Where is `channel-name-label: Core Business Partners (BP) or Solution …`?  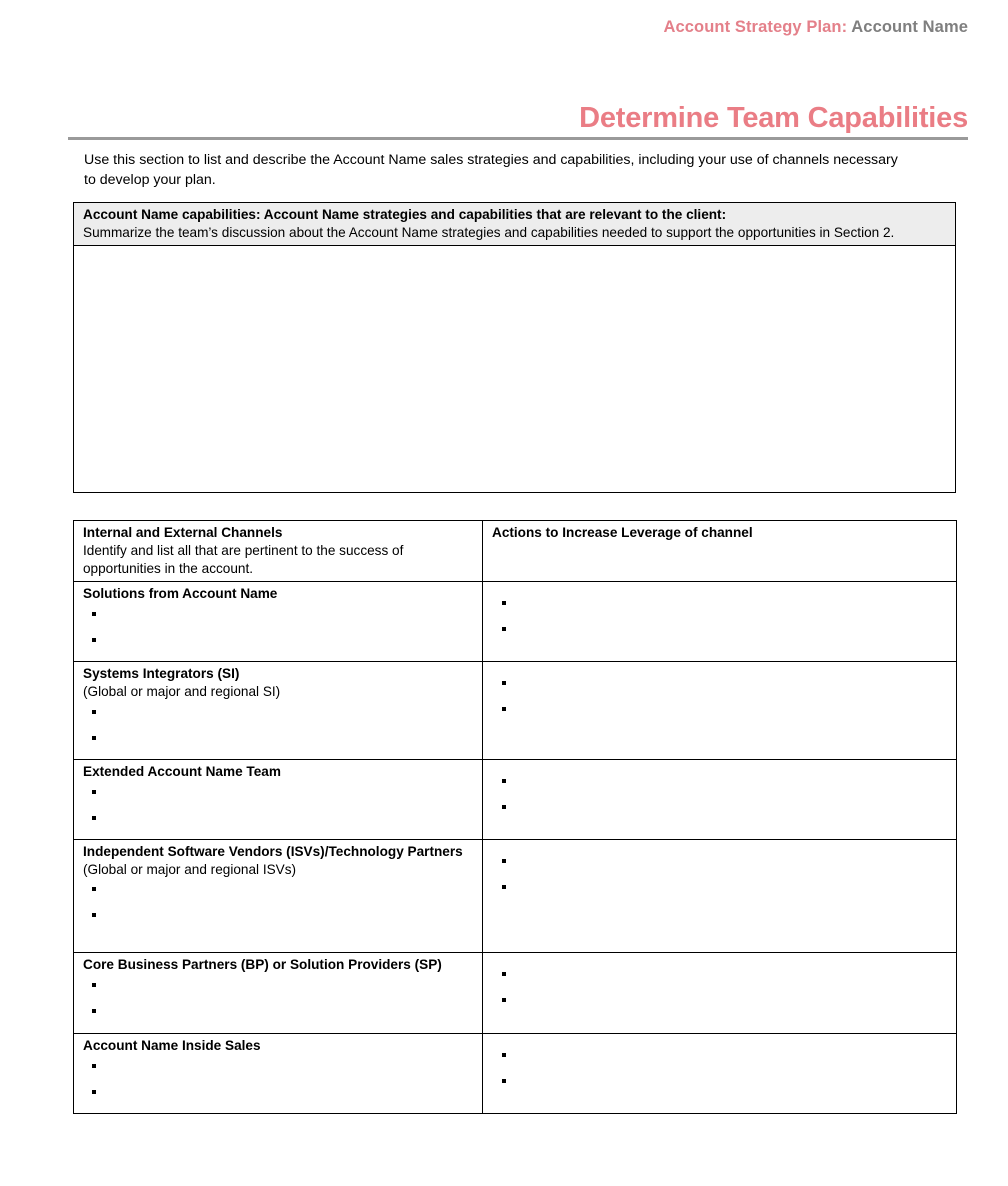 channel-name-label: Core Business Partners (BP) or Solution … is located at coordinates (262, 964).